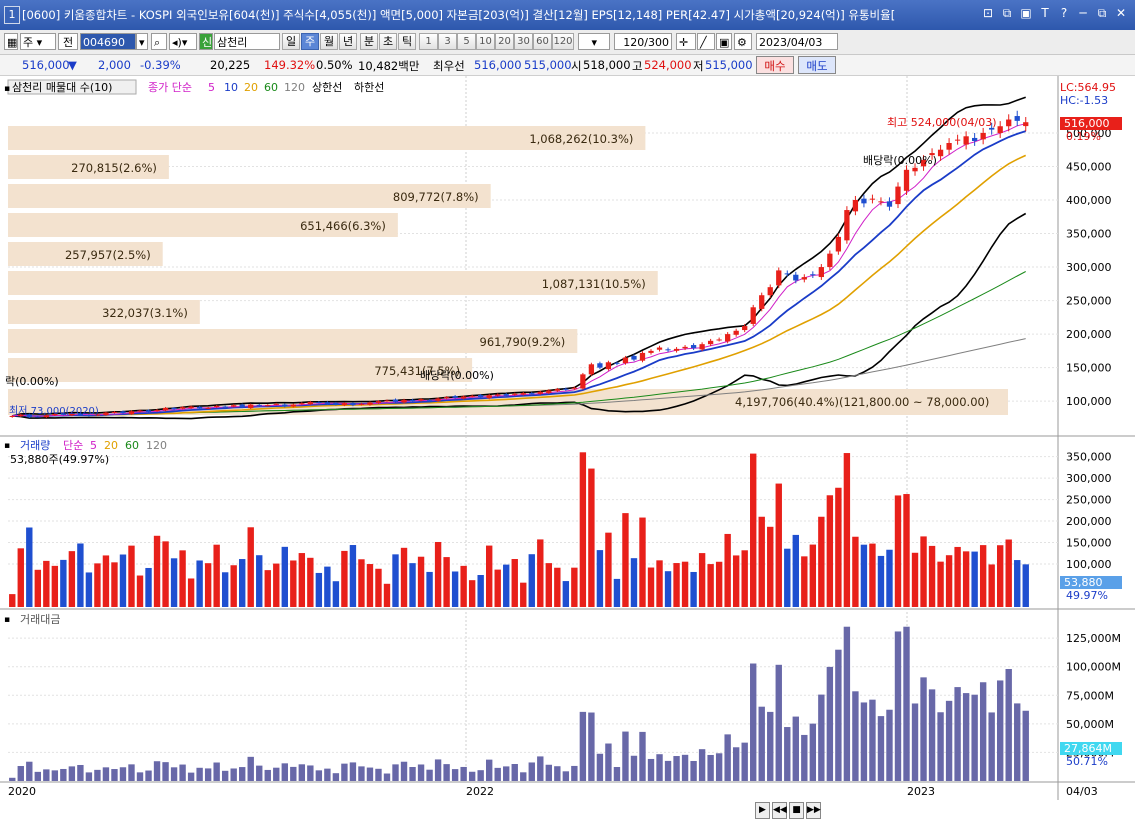 The image size is (1135, 827). What do you see at coordinates (813, 810) in the screenshot?
I see `forward-icon: ▶▶` at bounding box center [813, 810].